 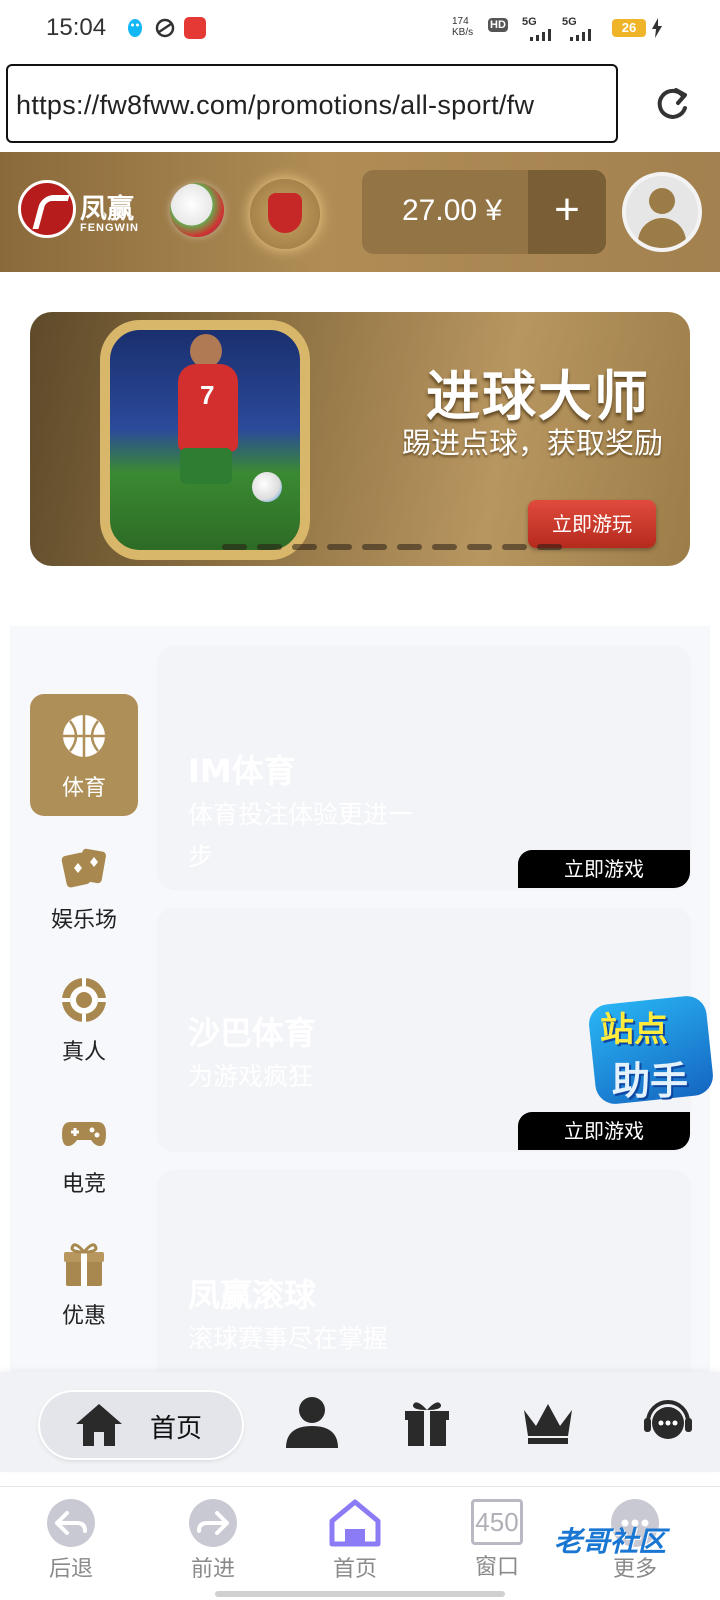 I want to click on game-card-fengwin-live: 凤赢滚球 滚球赛事尽在掌握, so click(x=424, y=1285).